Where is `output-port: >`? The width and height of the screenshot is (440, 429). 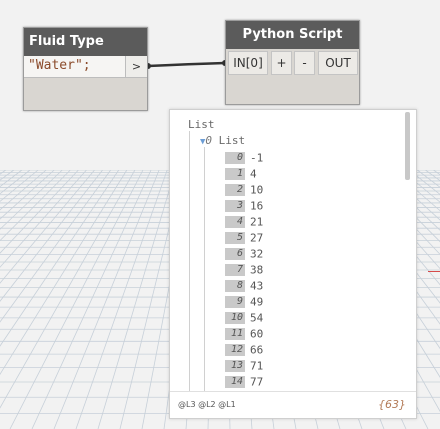
output-port: > is located at coordinates (136, 66).